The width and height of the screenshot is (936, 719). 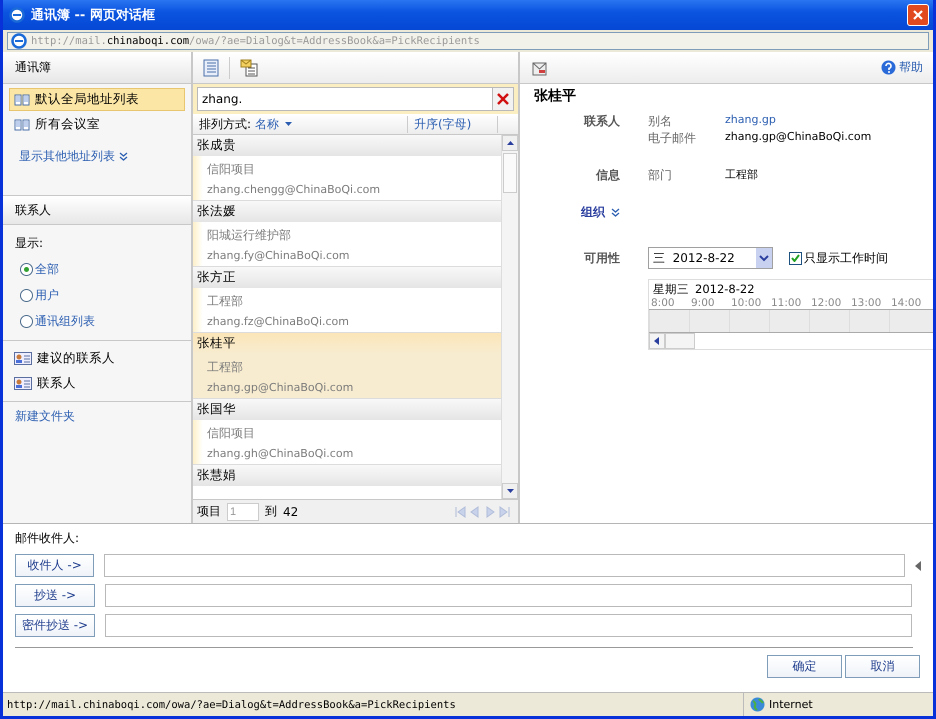 What do you see at coordinates (288, 124) in the screenshot?
I see `dropdown-arrow-icon` at bounding box center [288, 124].